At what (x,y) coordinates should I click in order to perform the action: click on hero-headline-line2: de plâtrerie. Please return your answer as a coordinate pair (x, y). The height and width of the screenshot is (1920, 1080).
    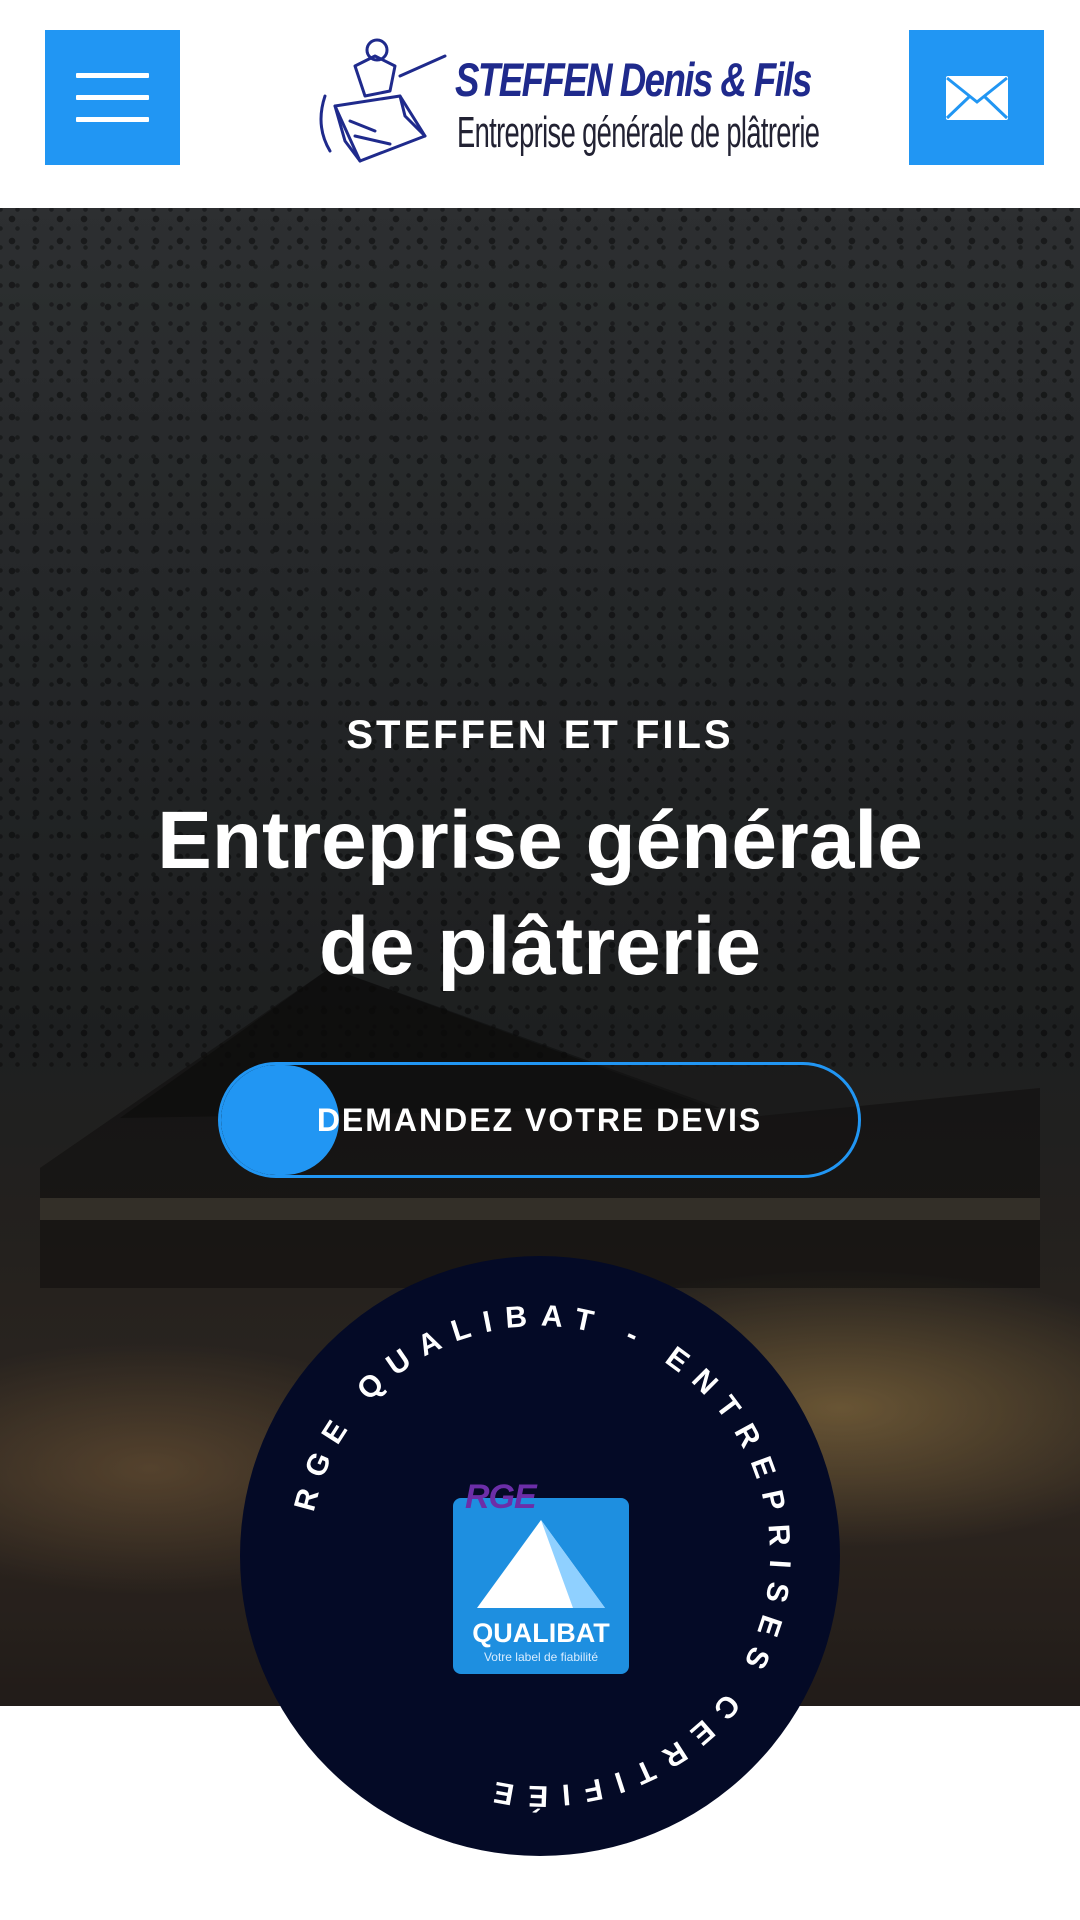
    Looking at the image, I should click on (540, 946).